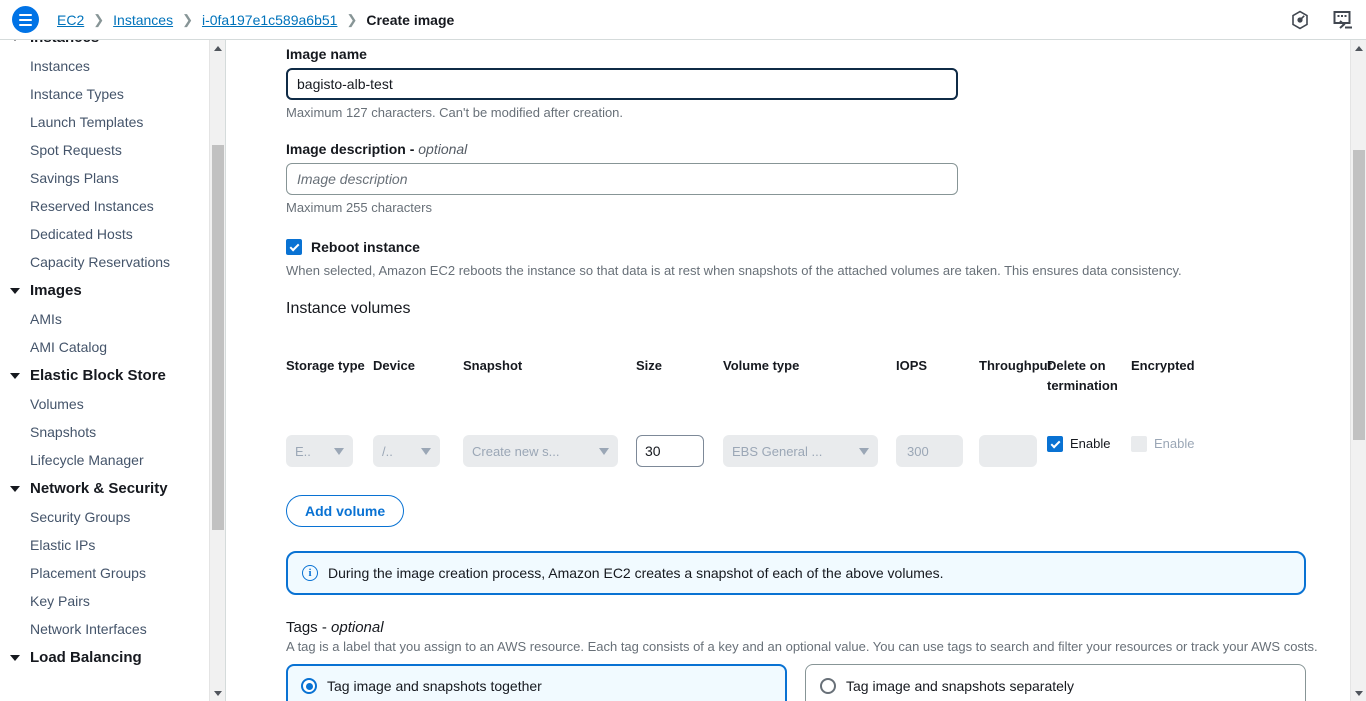 The image size is (1366, 701). What do you see at coordinates (1174, 443) in the screenshot?
I see `encrypted-label: Enable` at bounding box center [1174, 443].